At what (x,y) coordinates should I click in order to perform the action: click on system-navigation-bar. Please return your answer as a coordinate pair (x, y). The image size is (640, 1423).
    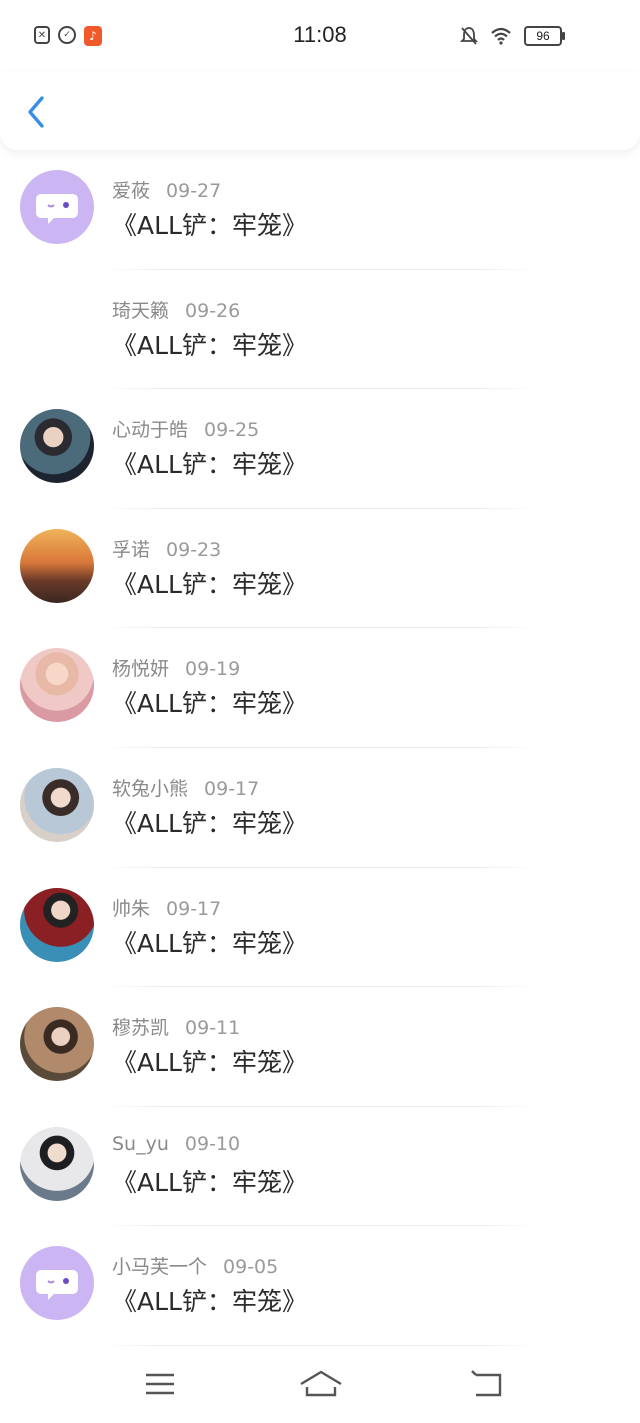
    Looking at the image, I should click on (320, 1383).